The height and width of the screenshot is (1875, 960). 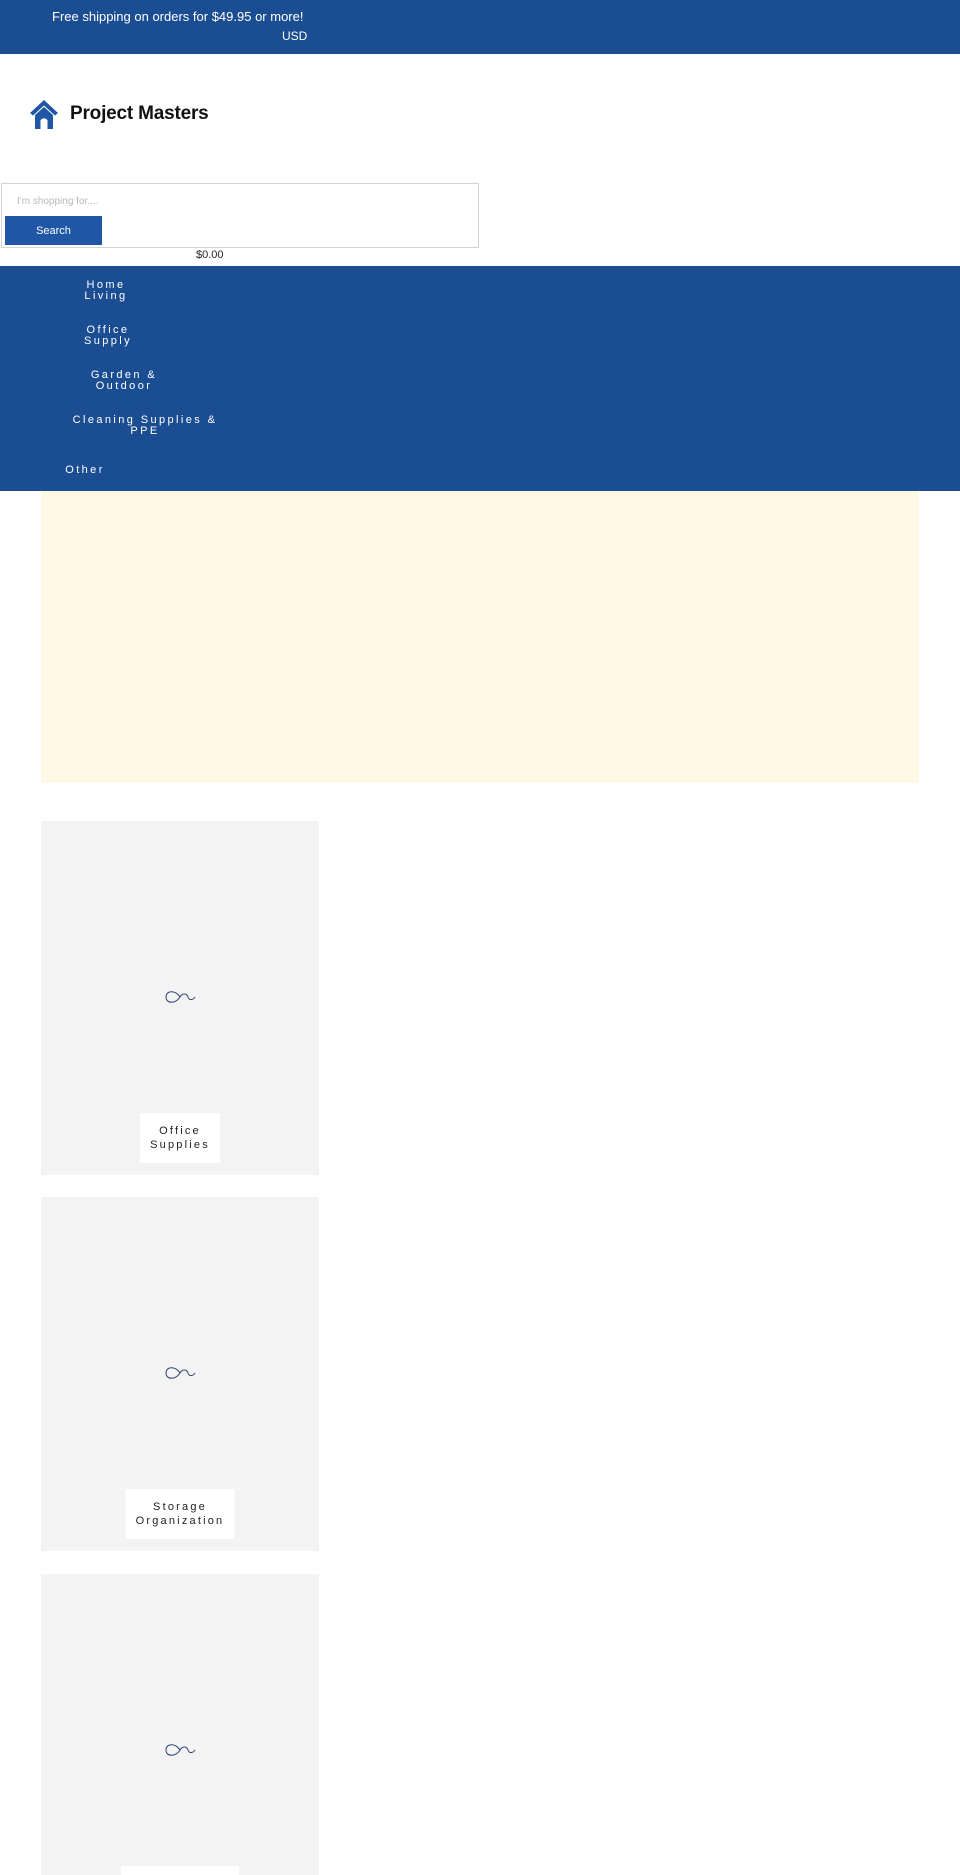 What do you see at coordinates (240, 215) in the screenshot?
I see `search-form: Search` at bounding box center [240, 215].